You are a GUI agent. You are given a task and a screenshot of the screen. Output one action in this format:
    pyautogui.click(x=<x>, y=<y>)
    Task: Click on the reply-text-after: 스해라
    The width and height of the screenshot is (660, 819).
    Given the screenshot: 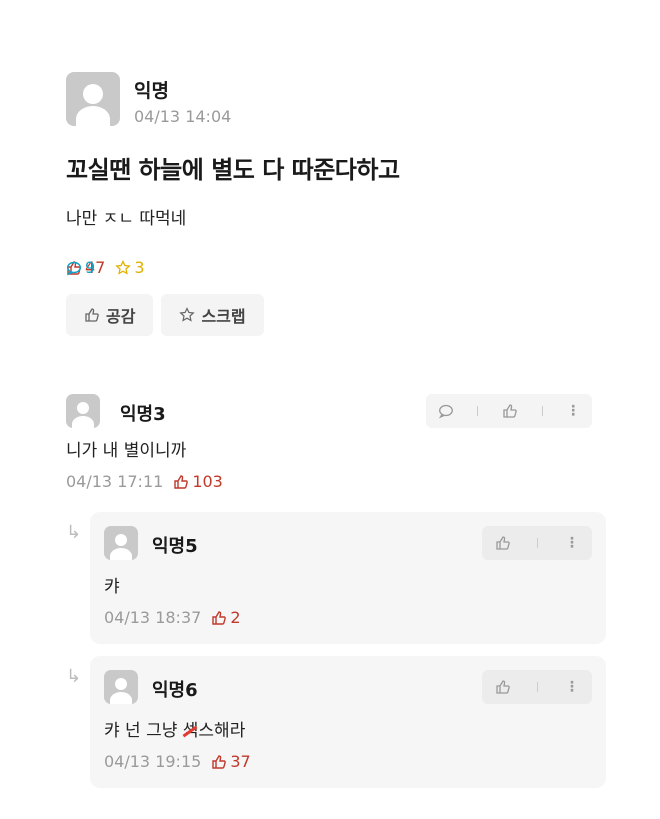 What is the action you would take?
    pyautogui.click(x=222, y=731)
    